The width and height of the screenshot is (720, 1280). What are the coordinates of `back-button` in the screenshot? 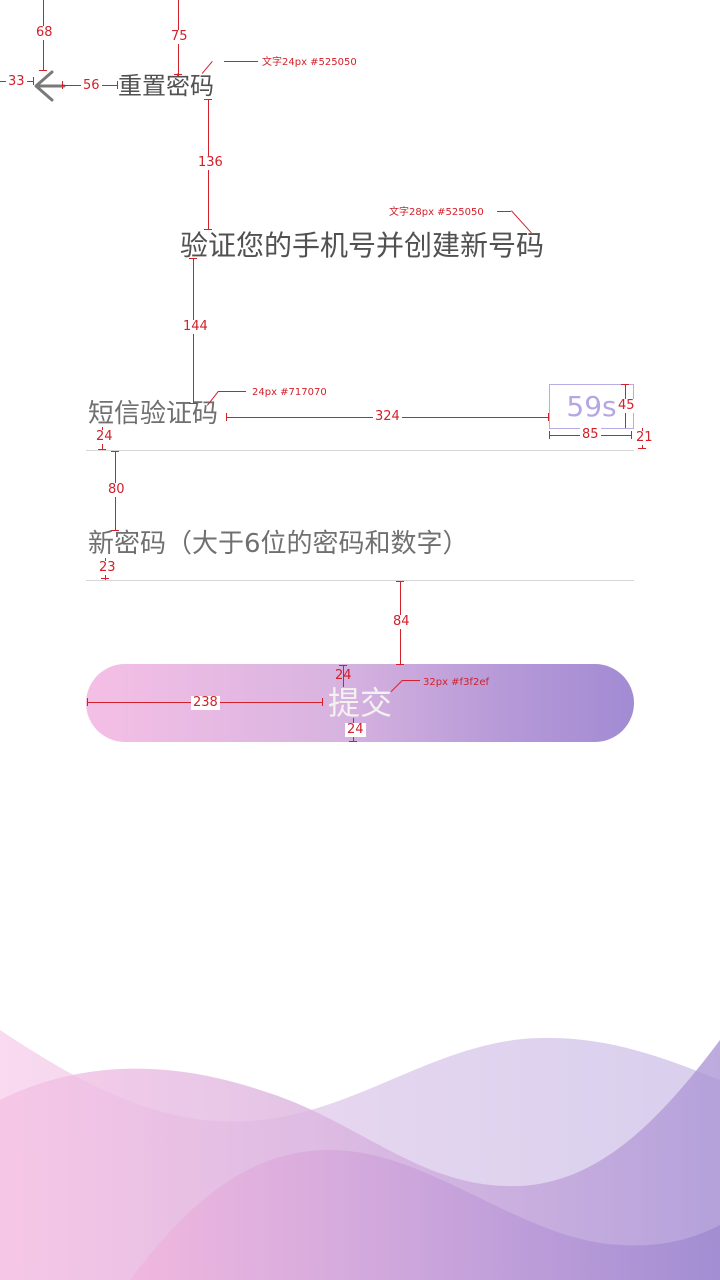 It's located at (50, 86).